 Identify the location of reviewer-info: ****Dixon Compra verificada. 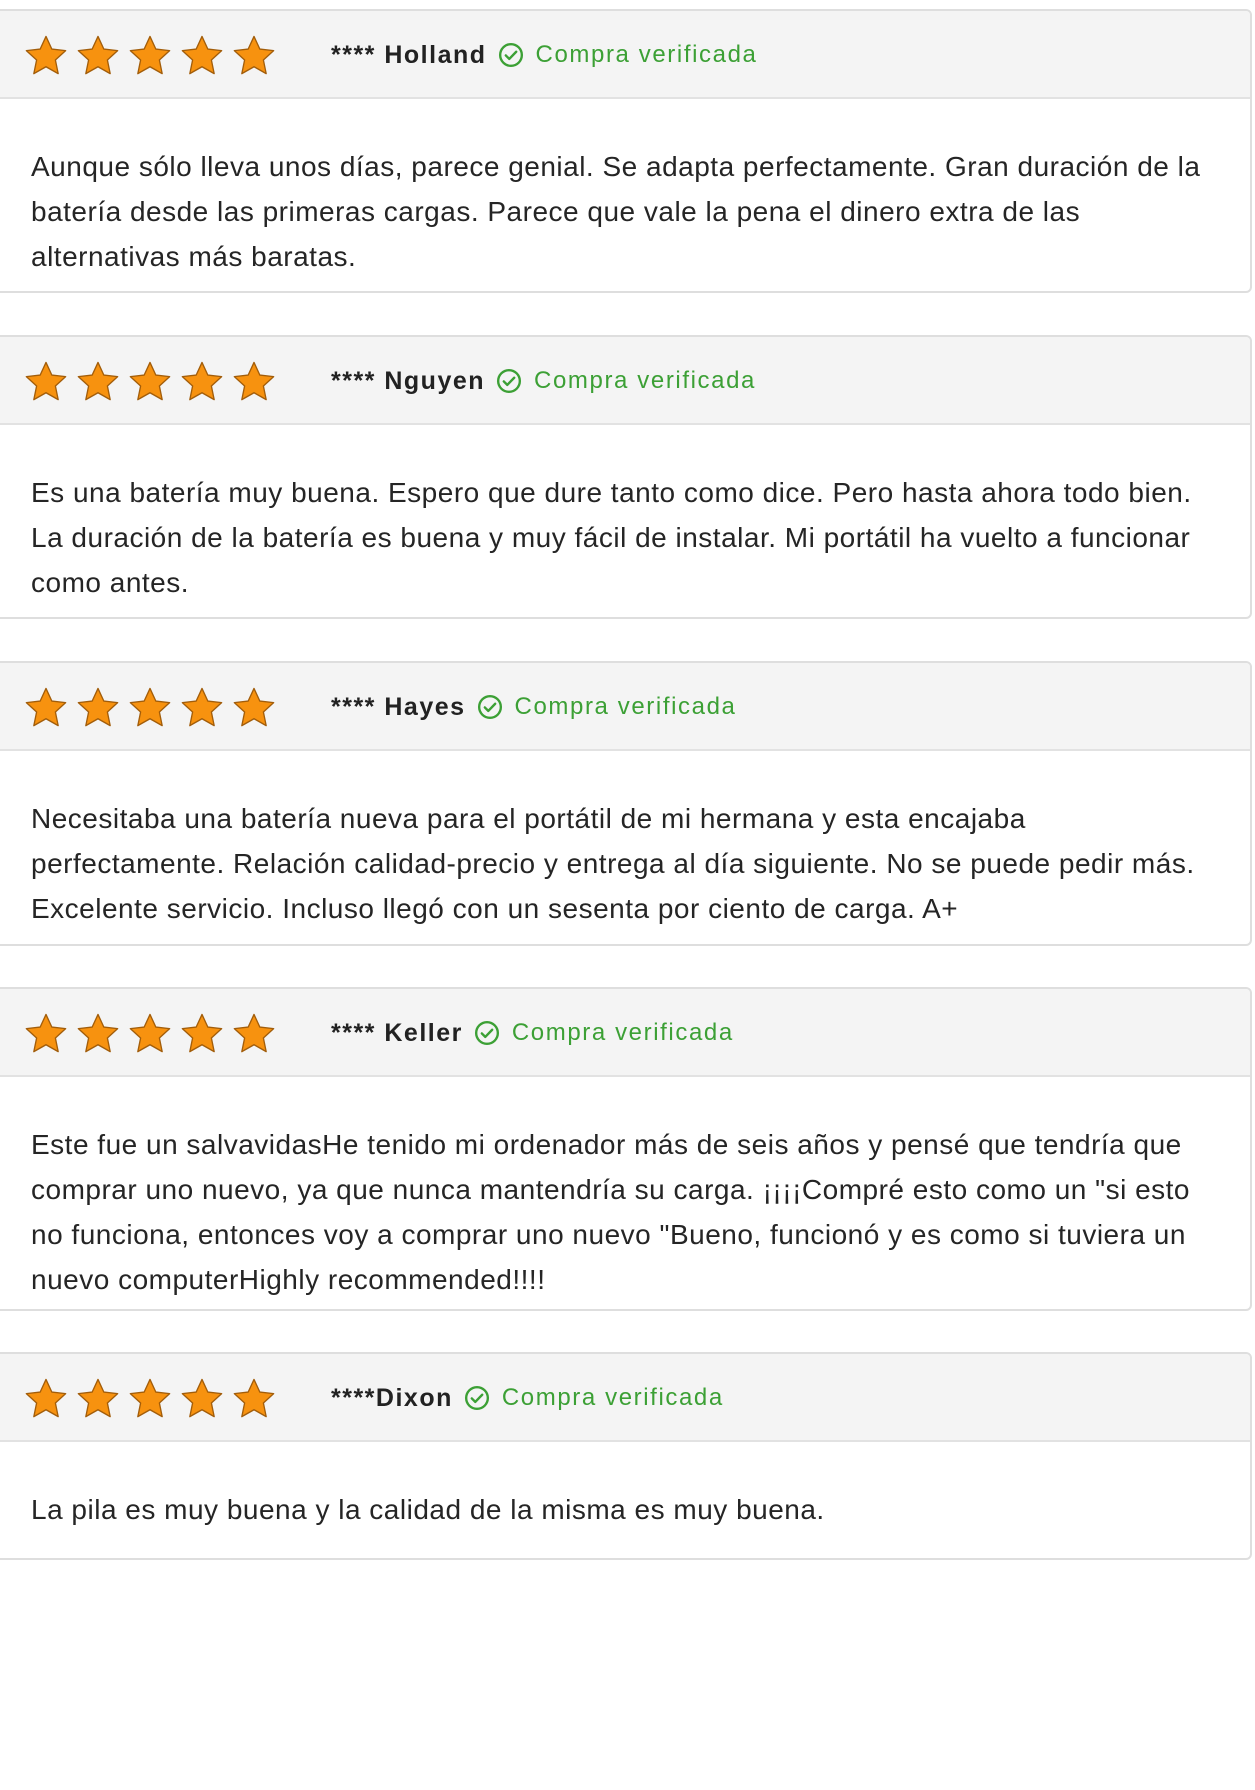
(527, 1398).